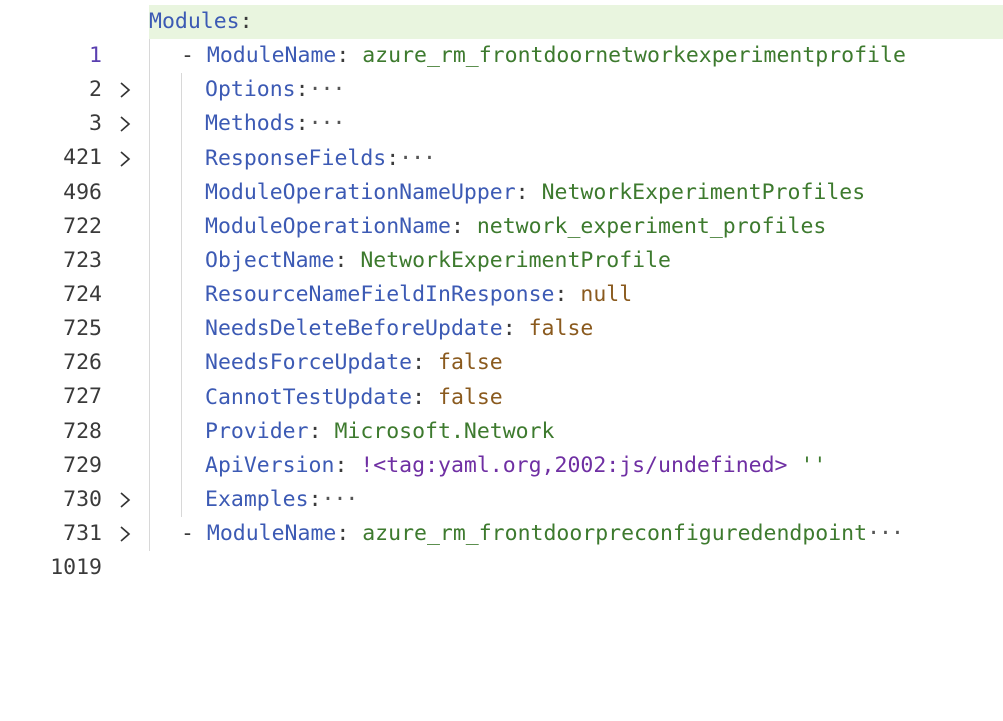 This screenshot has width=1003, height=721. I want to click on code-line: 729 Provider: Microsoft.Network, so click(501, 446).